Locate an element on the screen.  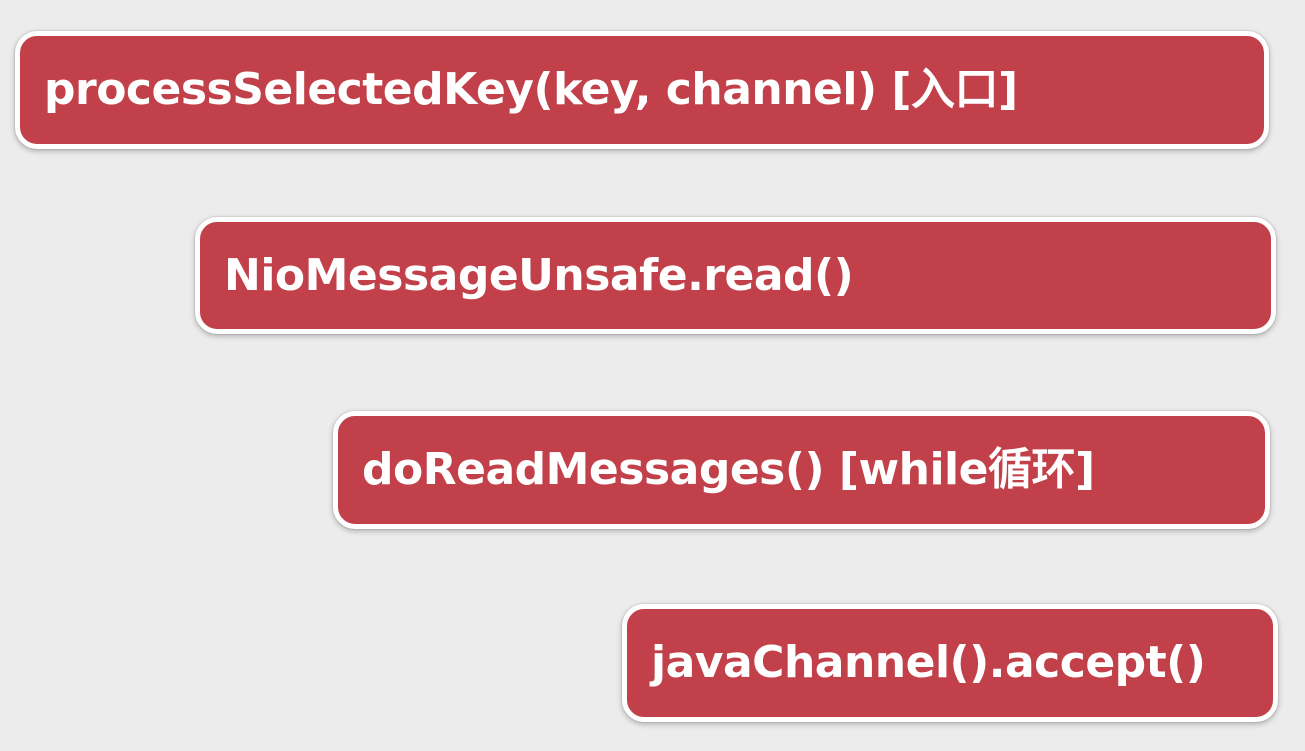
step-label-nio-message-unsafe-read: NioMessageUnsafe.read() is located at coordinates (539, 275).